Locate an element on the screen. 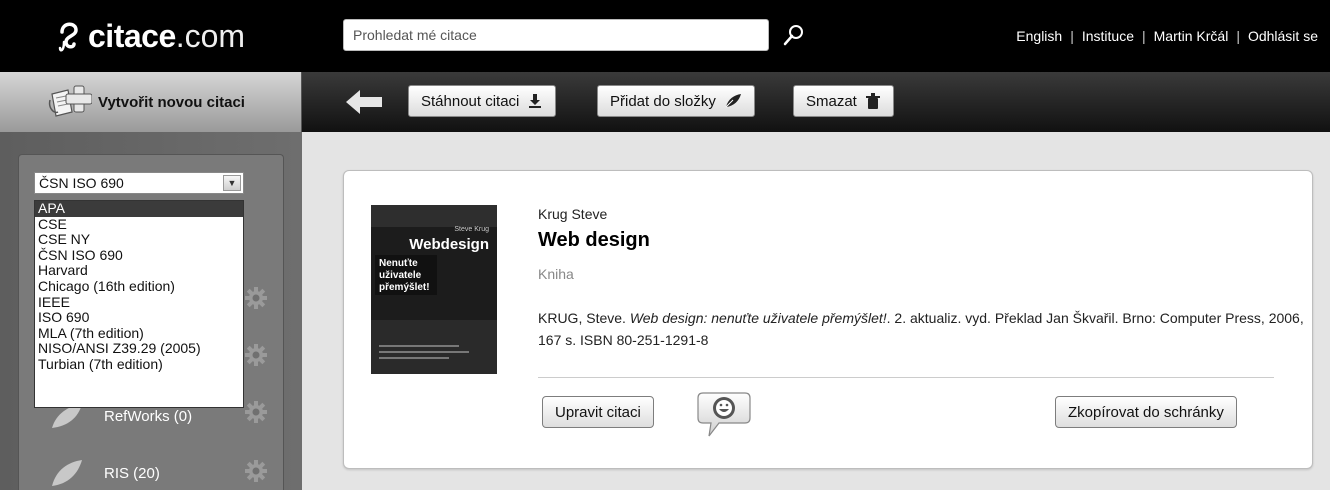 The width and height of the screenshot is (1330, 490). action-bar: Stáhnout citaci Přidat do složky Smazat is located at coordinates (816, 102).